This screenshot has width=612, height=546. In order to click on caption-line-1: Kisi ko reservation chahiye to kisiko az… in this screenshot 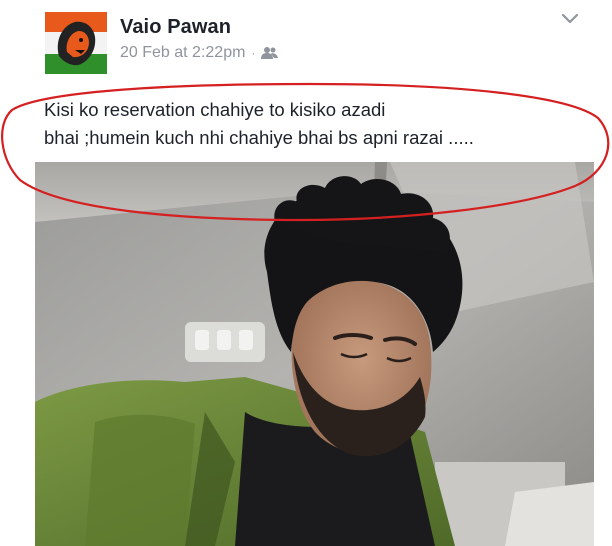, I will do `click(215, 109)`.